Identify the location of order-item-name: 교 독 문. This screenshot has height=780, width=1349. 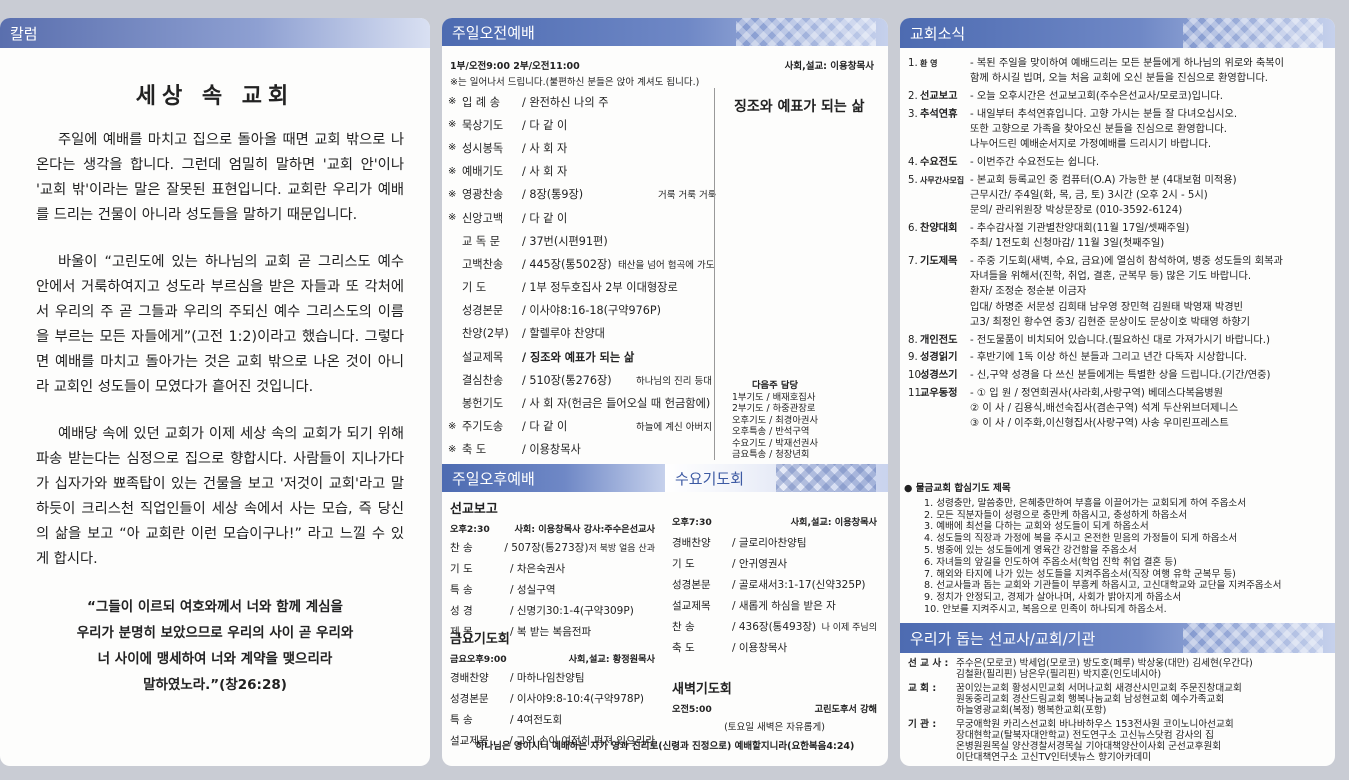
(481, 241).